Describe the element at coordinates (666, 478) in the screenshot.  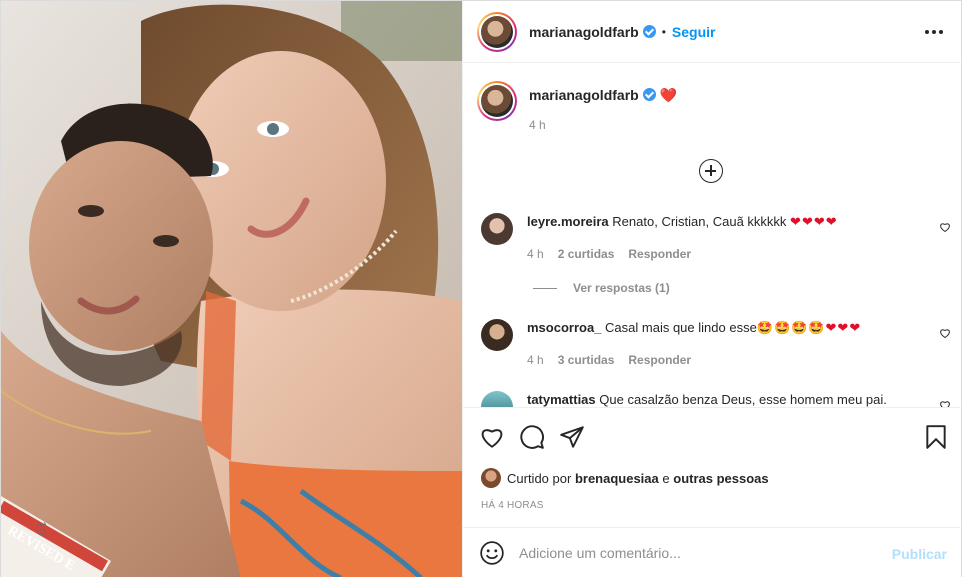
I see `liked-by-conjunction: e` at that location.